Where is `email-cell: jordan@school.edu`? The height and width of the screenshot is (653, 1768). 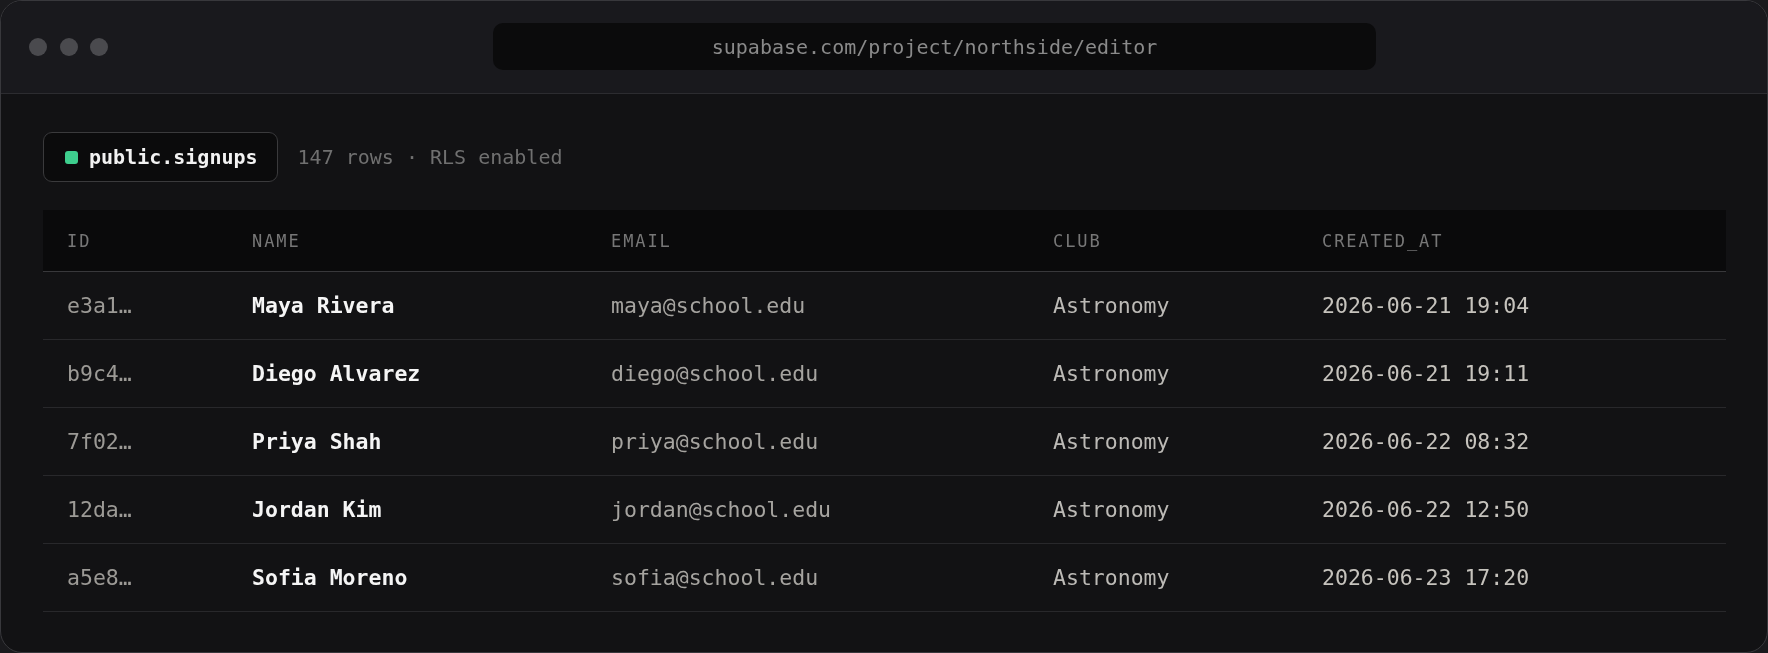 email-cell: jordan@school.edu is located at coordinates (721, 509).